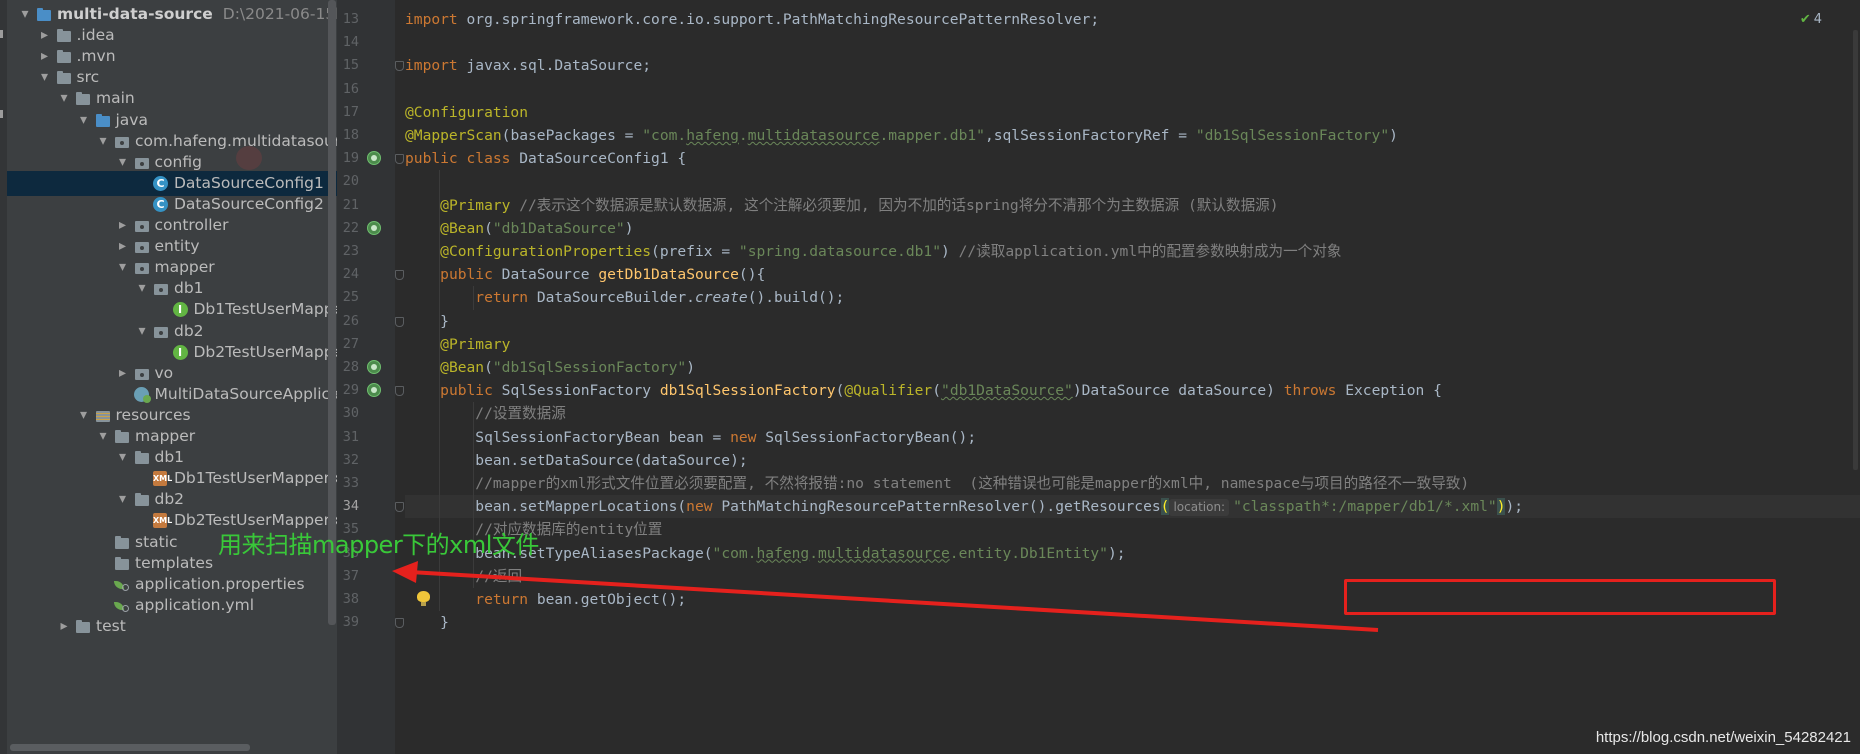 Image resolution: width=1860 pixels, height=754 pixels. What do you see at coordinates (3, 377) in the screenshot?
I see `tool-window-stripe` at bounding box center [3, 377].